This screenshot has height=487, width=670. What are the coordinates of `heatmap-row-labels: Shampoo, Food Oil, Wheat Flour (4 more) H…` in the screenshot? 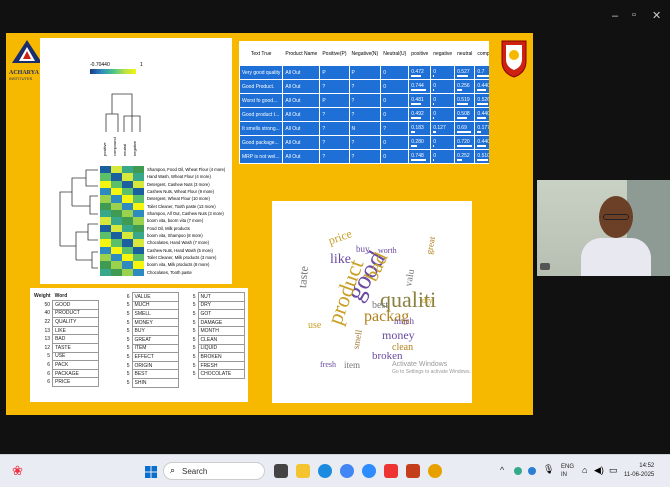 It's located at (189, 221).